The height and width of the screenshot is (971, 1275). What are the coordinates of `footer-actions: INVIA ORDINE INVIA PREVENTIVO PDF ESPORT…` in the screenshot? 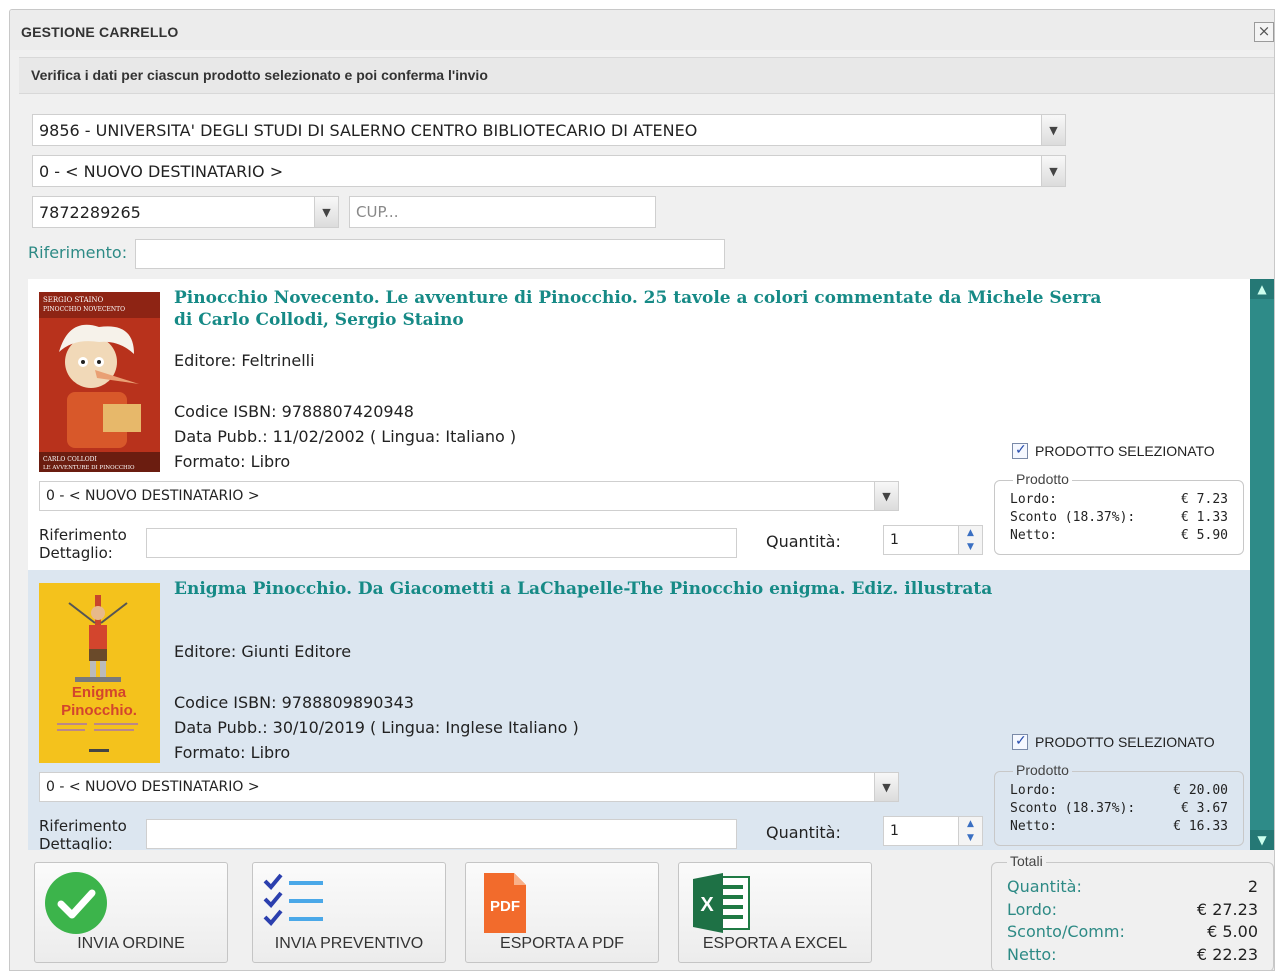 It's located at (642, 911).